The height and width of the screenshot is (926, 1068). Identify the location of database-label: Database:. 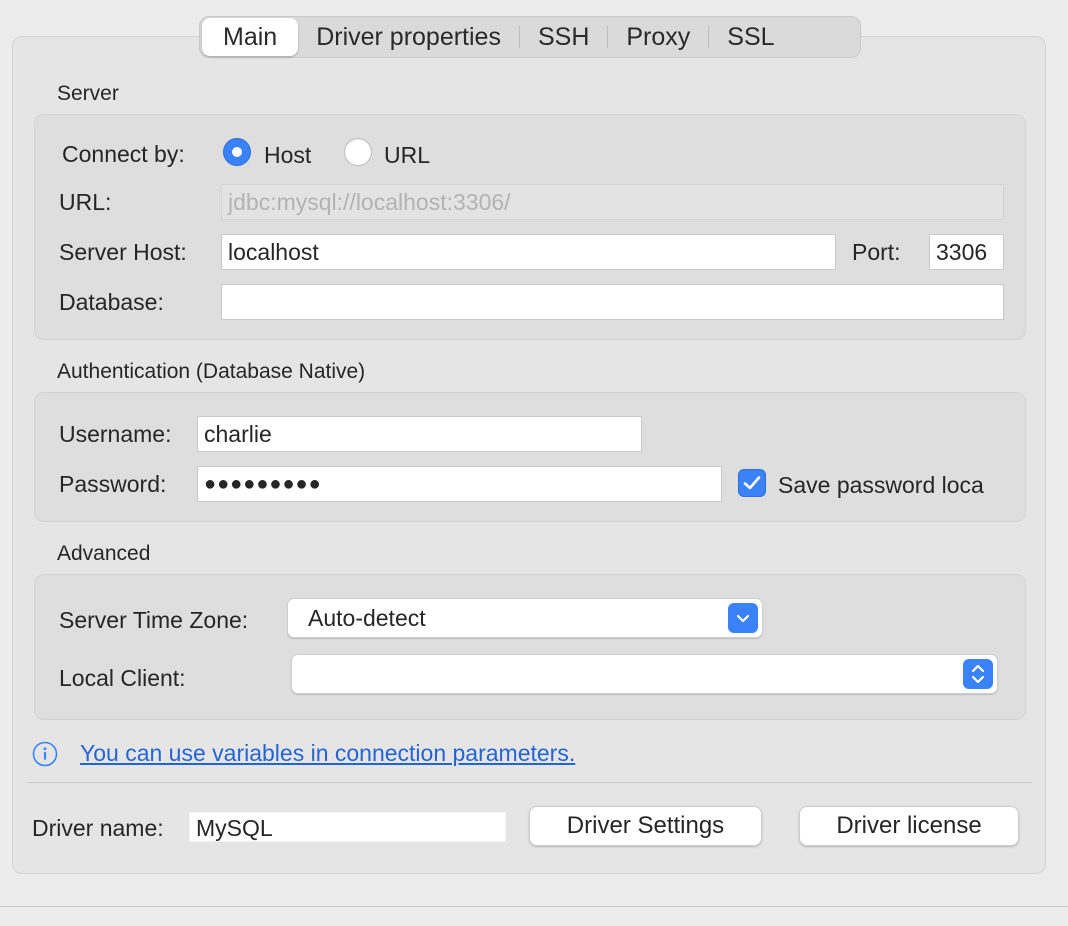
(111, 302).